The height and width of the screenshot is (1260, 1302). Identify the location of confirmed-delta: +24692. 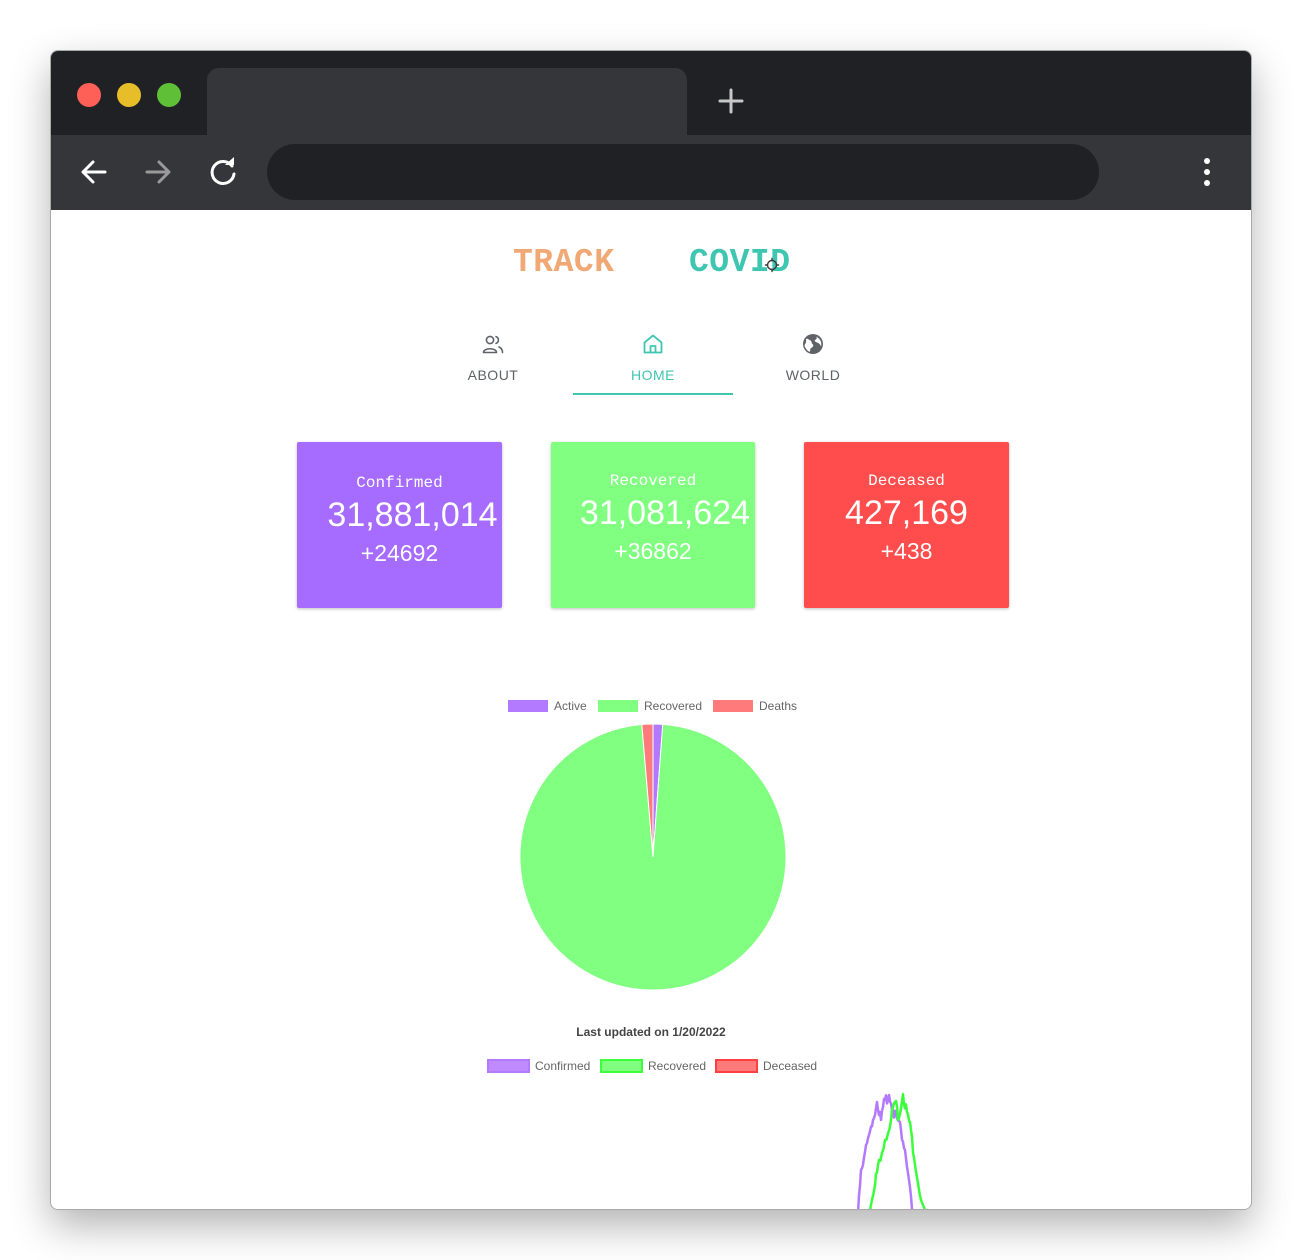
(399, 553).